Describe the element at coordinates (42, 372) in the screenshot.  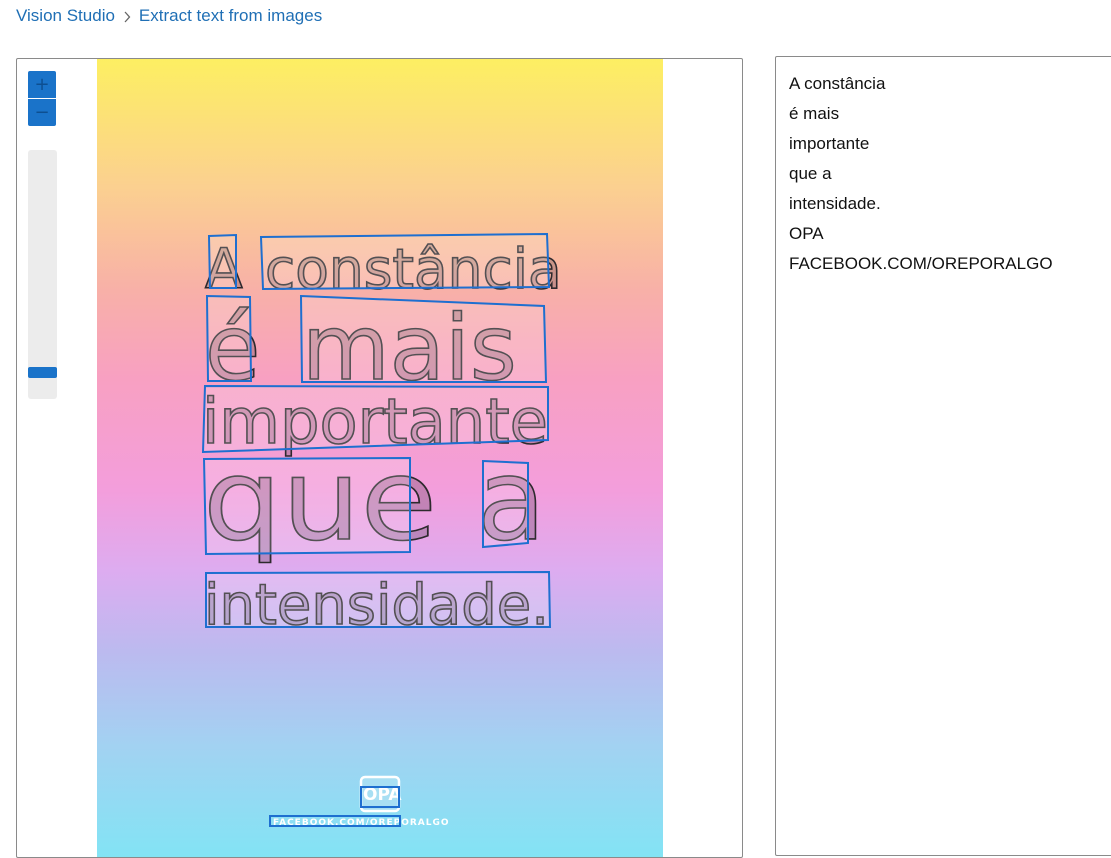
I see `zoom-slider-thumb` at that location.